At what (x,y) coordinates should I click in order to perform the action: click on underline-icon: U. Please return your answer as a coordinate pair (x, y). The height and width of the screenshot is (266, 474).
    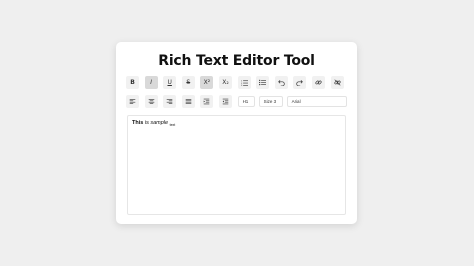
    Looking at the image, I should click on (169, 82).